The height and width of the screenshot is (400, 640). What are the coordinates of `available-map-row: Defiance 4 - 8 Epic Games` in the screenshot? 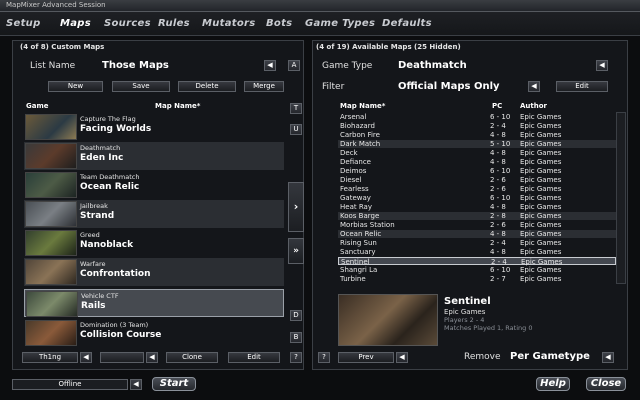 It's located at (477, 162).